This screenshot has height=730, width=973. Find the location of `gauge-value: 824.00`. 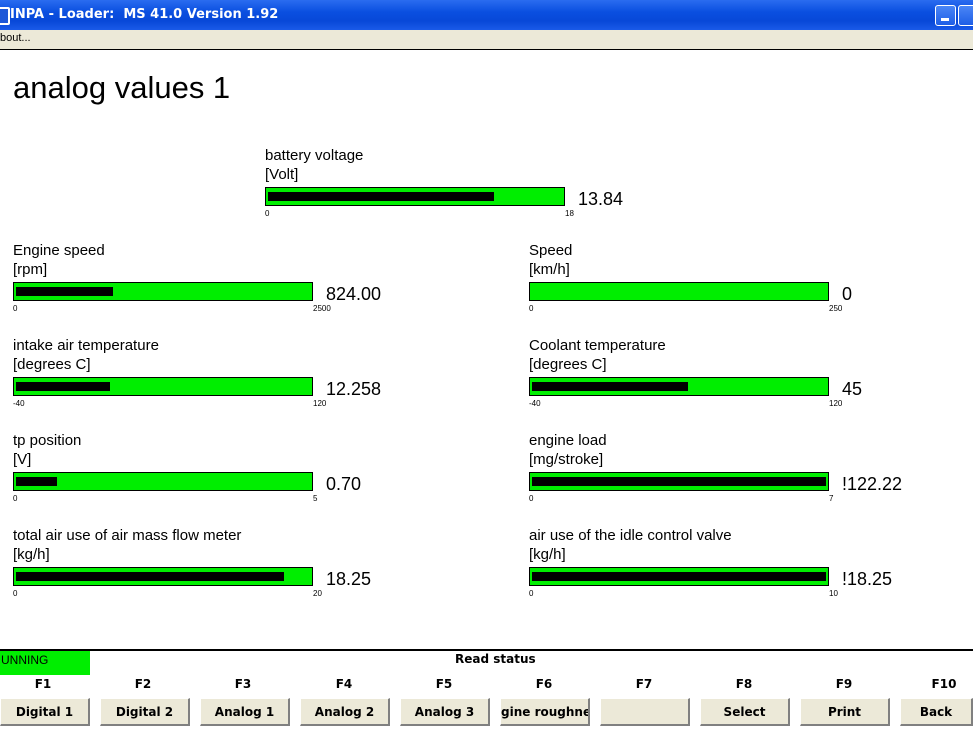

gauge-value: 824.00 is located at coordinates (354, 294).